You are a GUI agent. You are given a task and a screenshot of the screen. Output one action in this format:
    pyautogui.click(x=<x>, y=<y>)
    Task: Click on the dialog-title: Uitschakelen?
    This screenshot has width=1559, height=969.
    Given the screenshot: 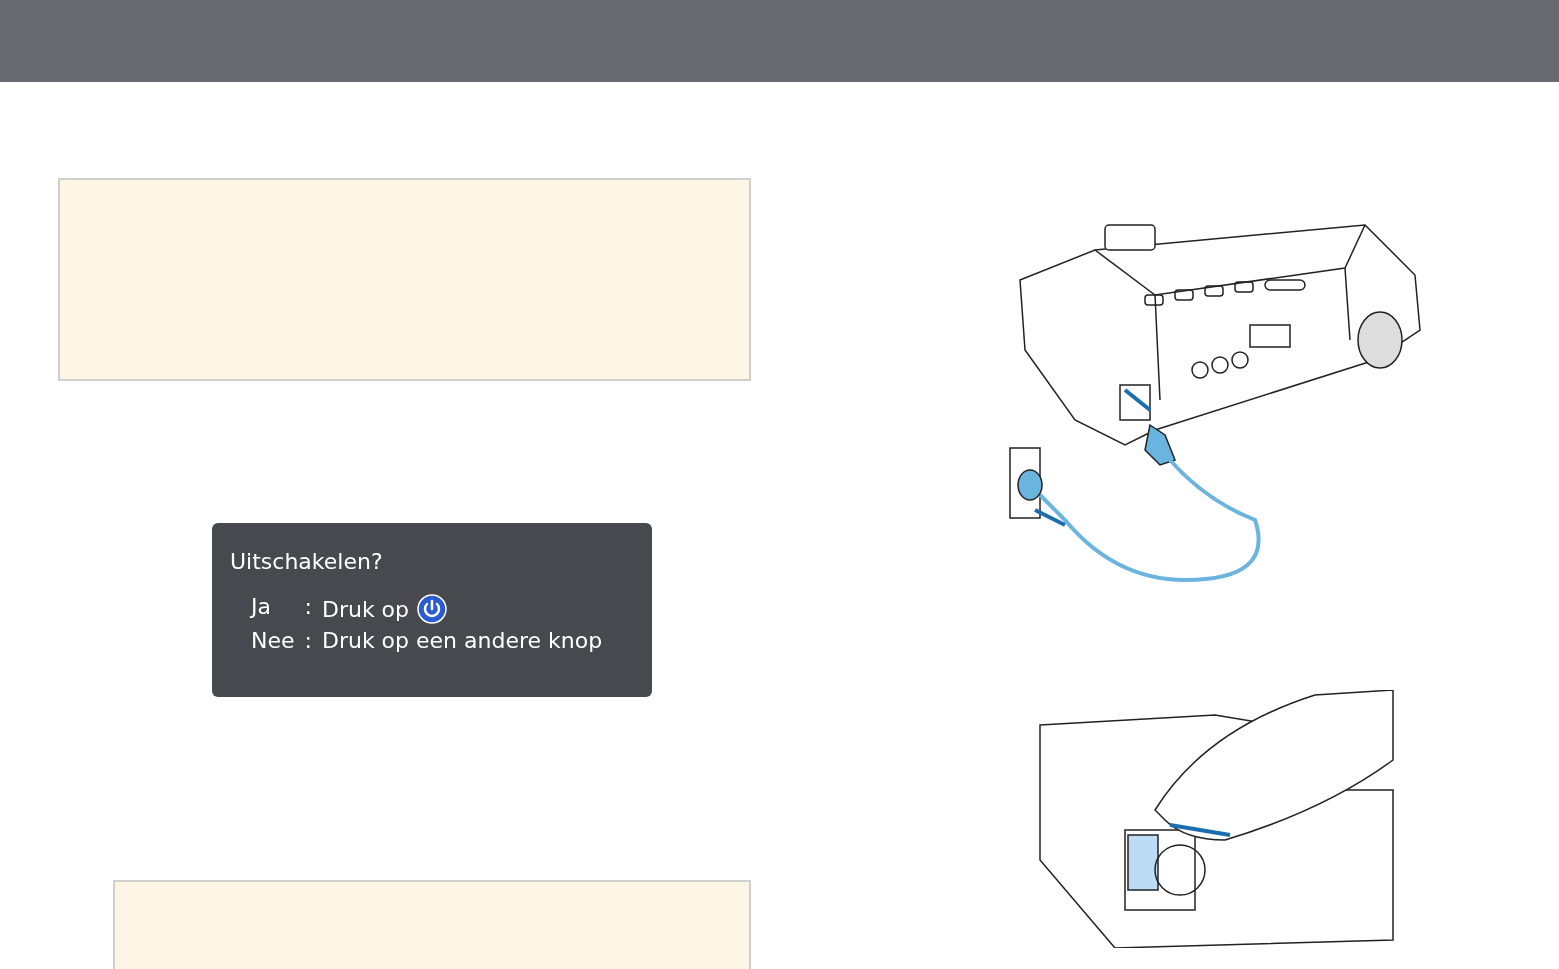 What is the action you would take?
    pyautogui.click(x=307, y=561)
    